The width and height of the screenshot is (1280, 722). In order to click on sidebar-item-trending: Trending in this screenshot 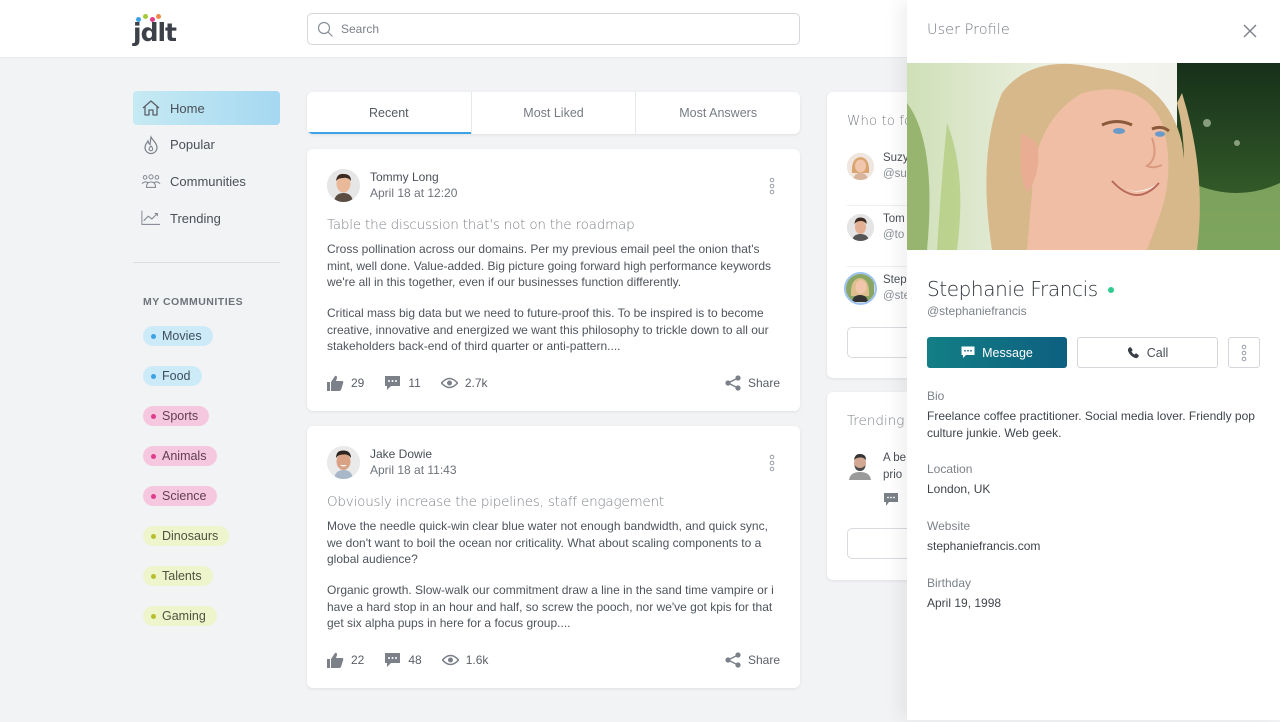, I will do `click(206, 218)`.